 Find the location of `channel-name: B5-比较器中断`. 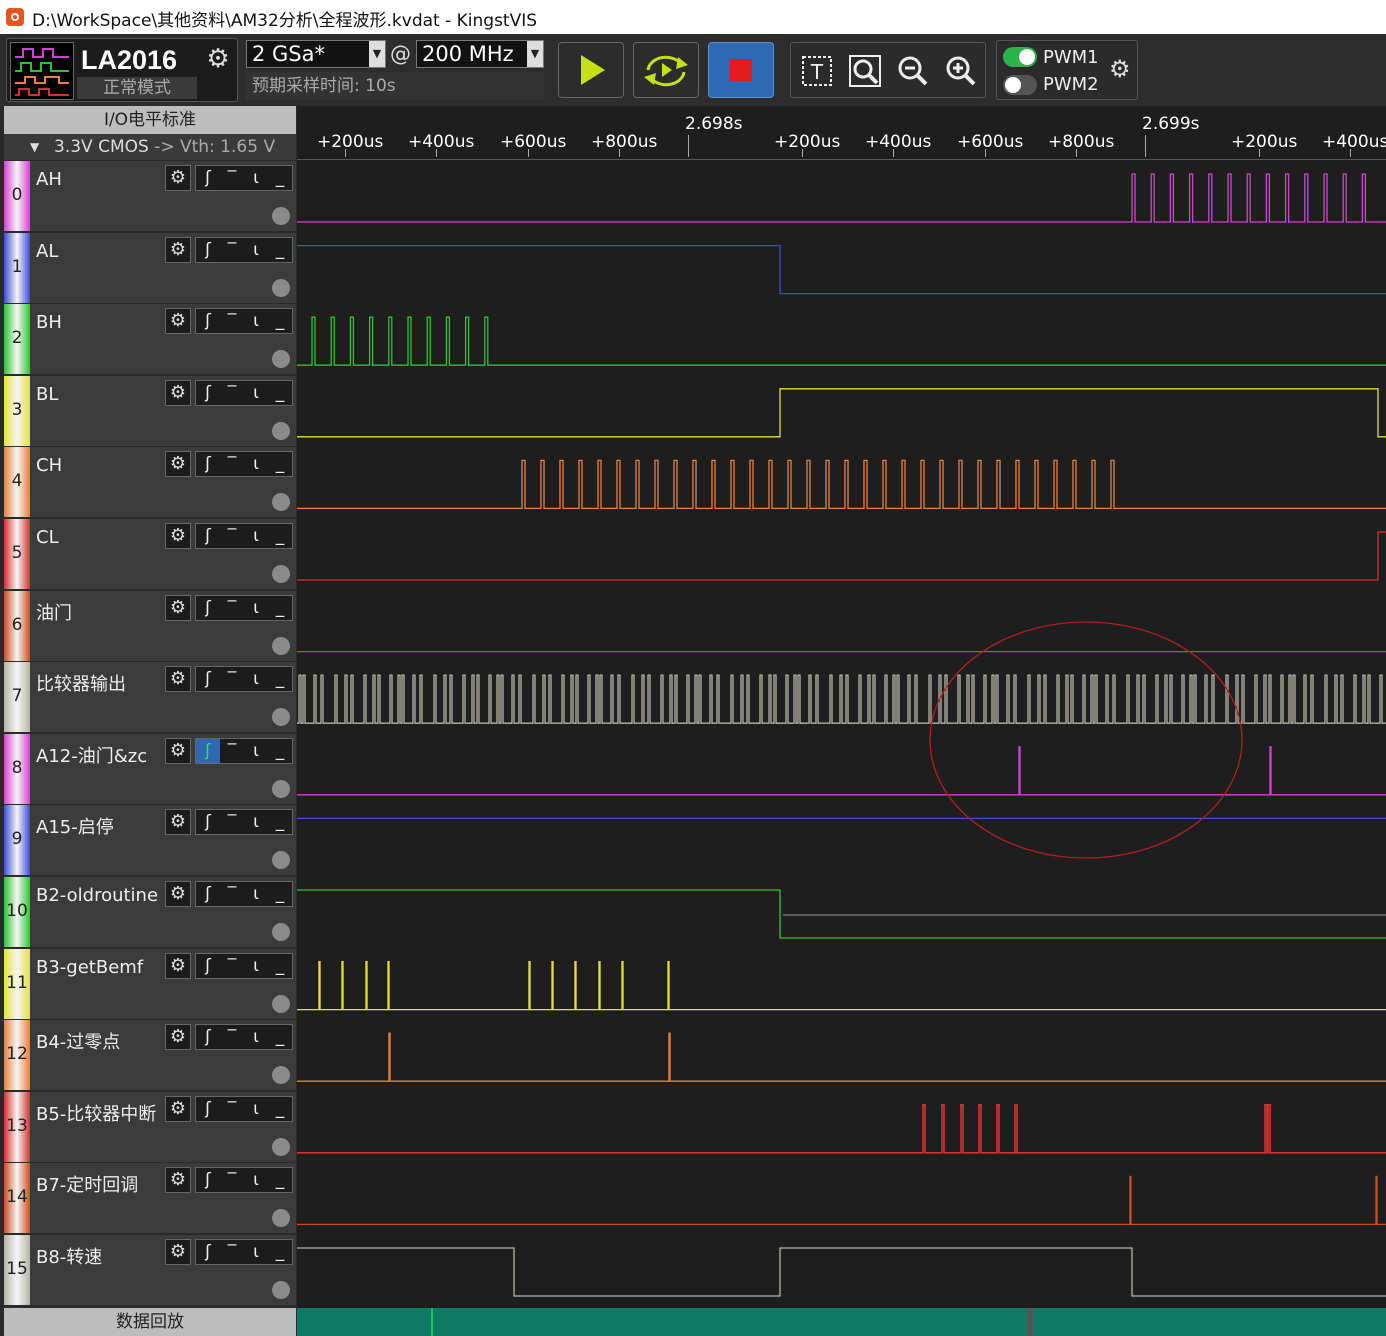

channel-name: B5-比较器中断 is located at coordinates (96, 1113).